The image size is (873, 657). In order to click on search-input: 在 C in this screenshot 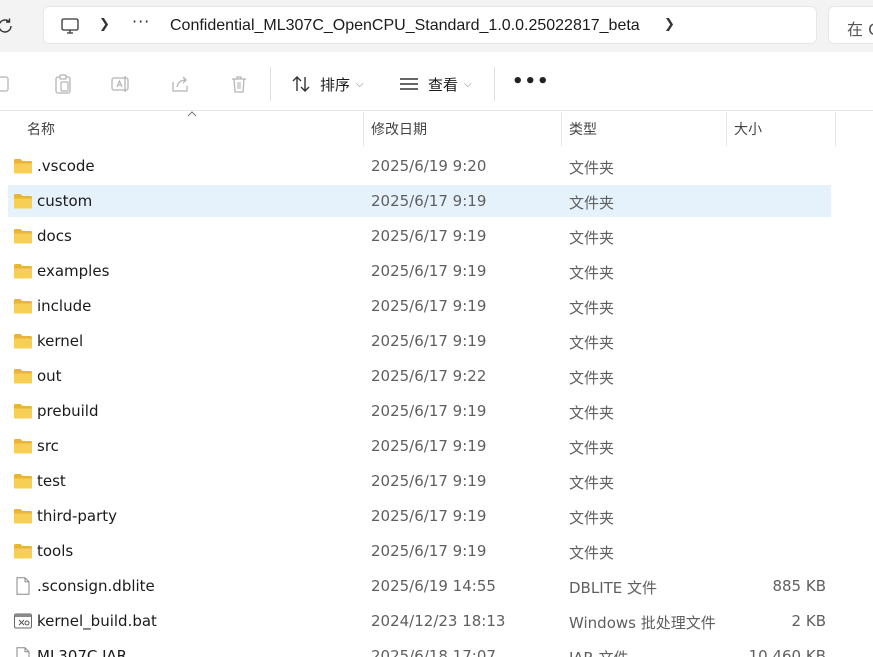, I will do `click(850, 25)`.